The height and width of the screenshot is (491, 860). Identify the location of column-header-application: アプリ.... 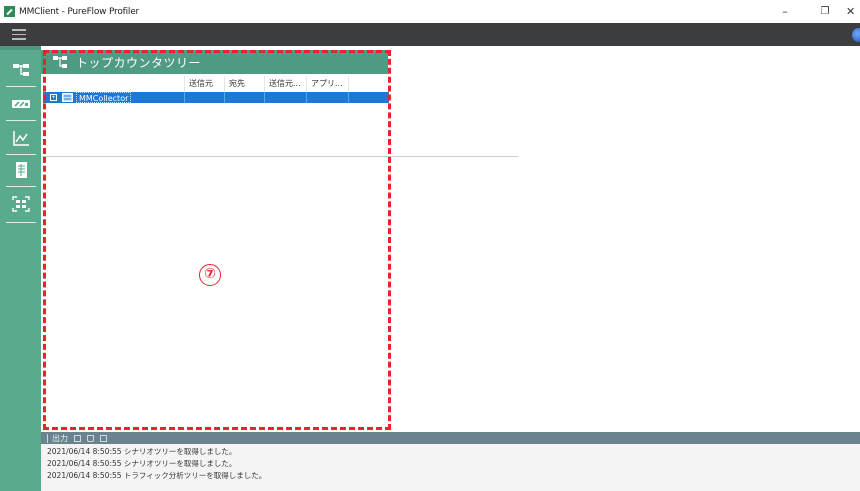
(327, 83).